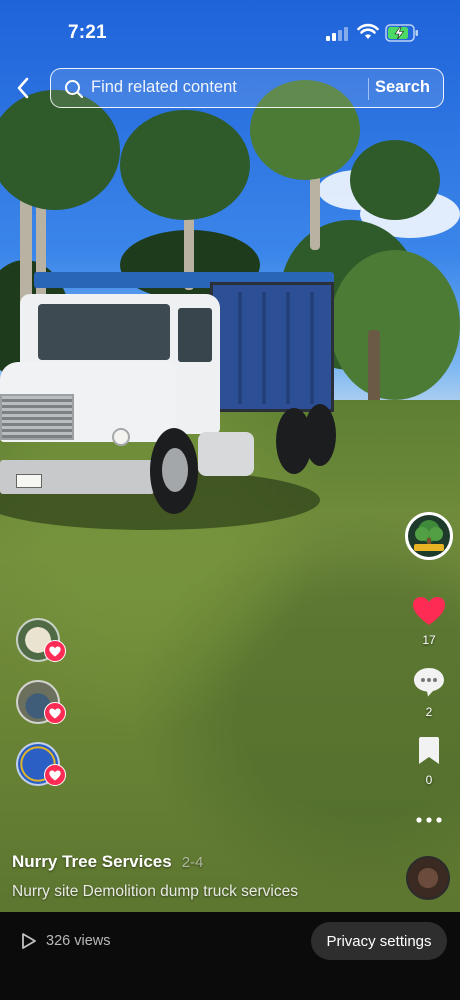  I want to click on wheel-hub, so click(175, 470).